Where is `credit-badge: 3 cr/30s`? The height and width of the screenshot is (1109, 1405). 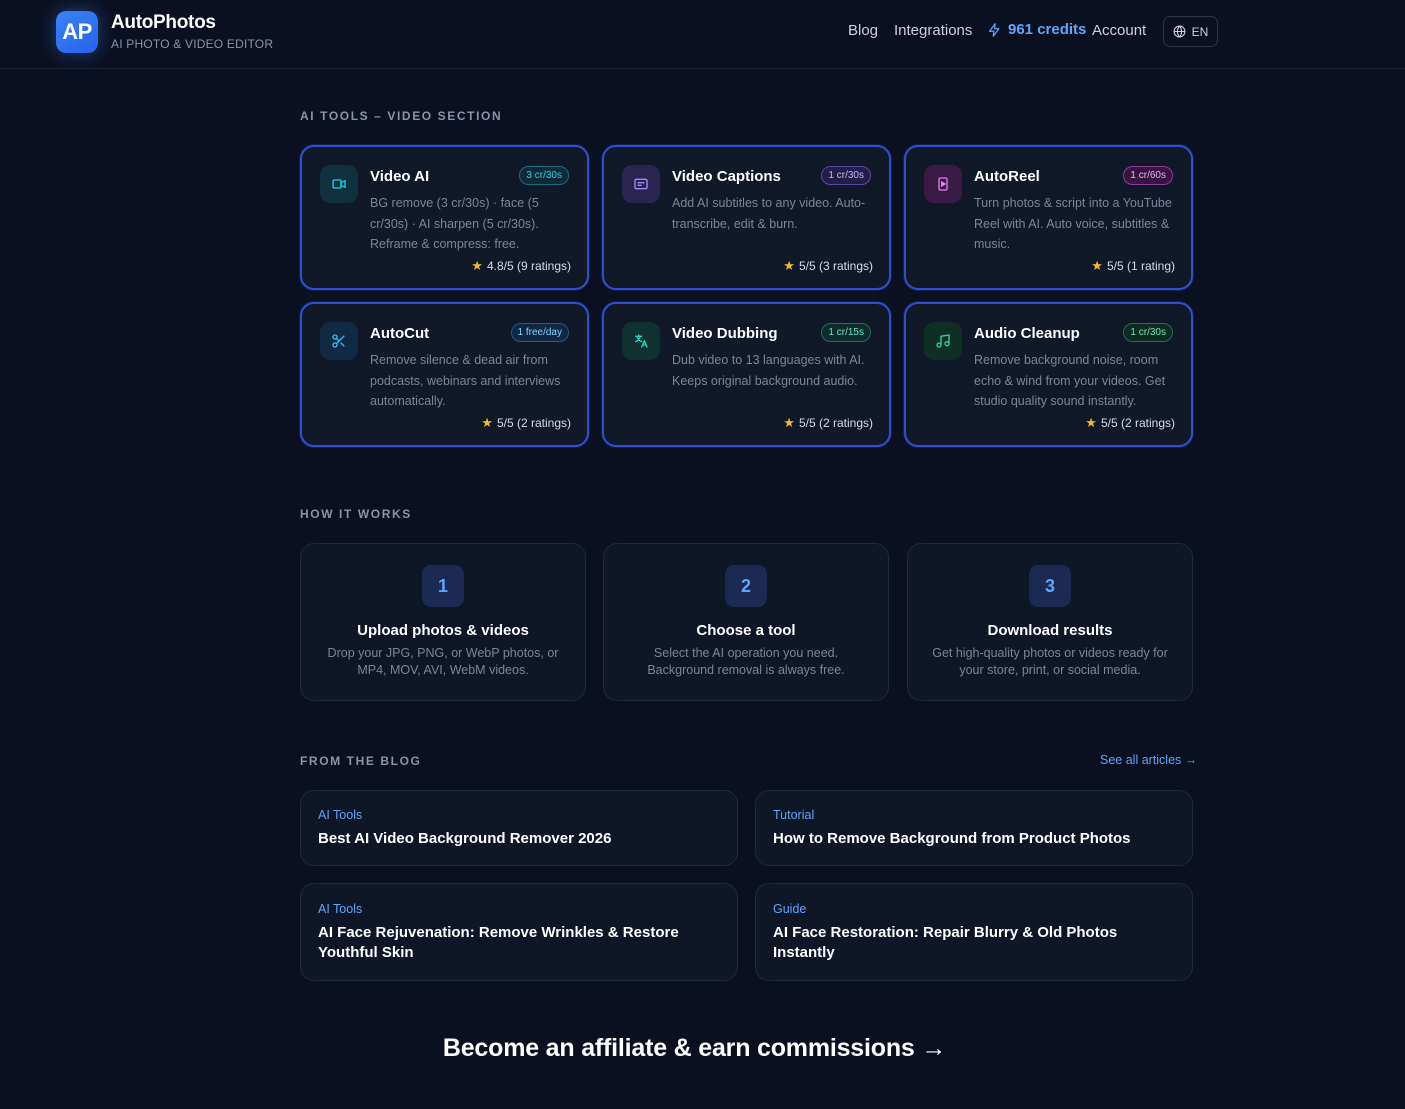 credit-badge: 3 cr/30s is located at coordinates (544, 175).